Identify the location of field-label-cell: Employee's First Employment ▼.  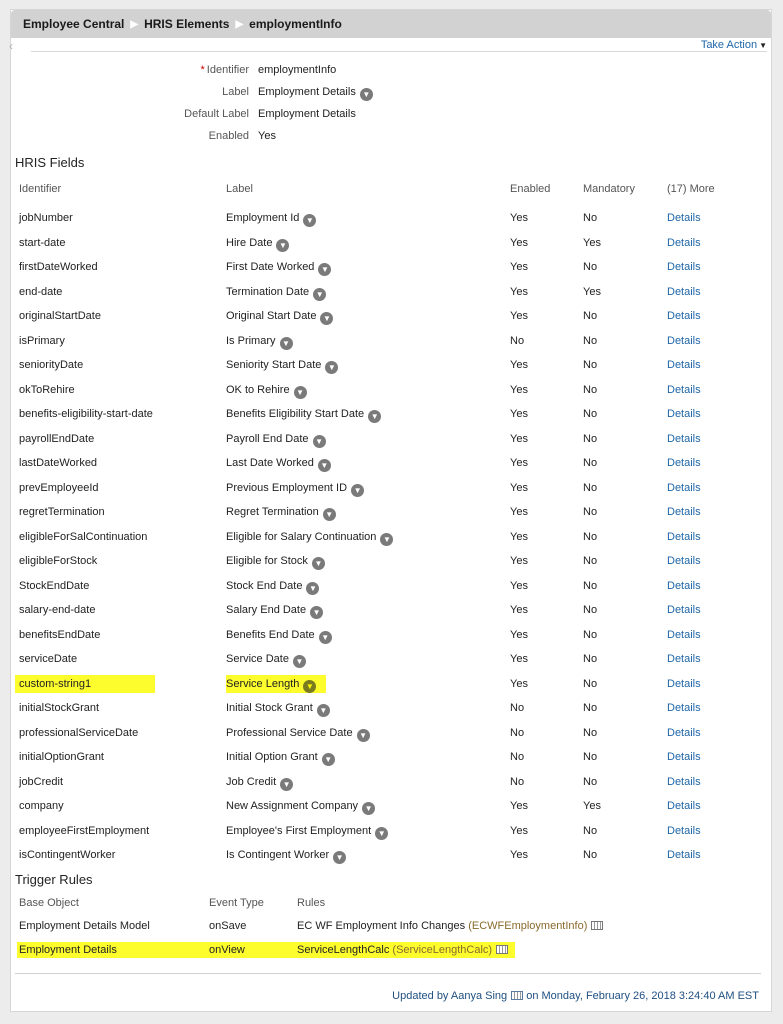
(307, 831).